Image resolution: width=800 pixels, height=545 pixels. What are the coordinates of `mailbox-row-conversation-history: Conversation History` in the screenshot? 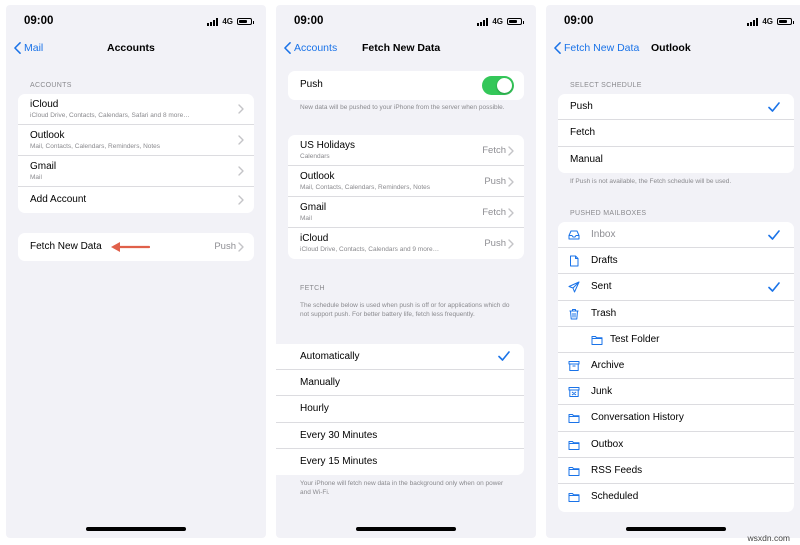 It's located at (676, 418).